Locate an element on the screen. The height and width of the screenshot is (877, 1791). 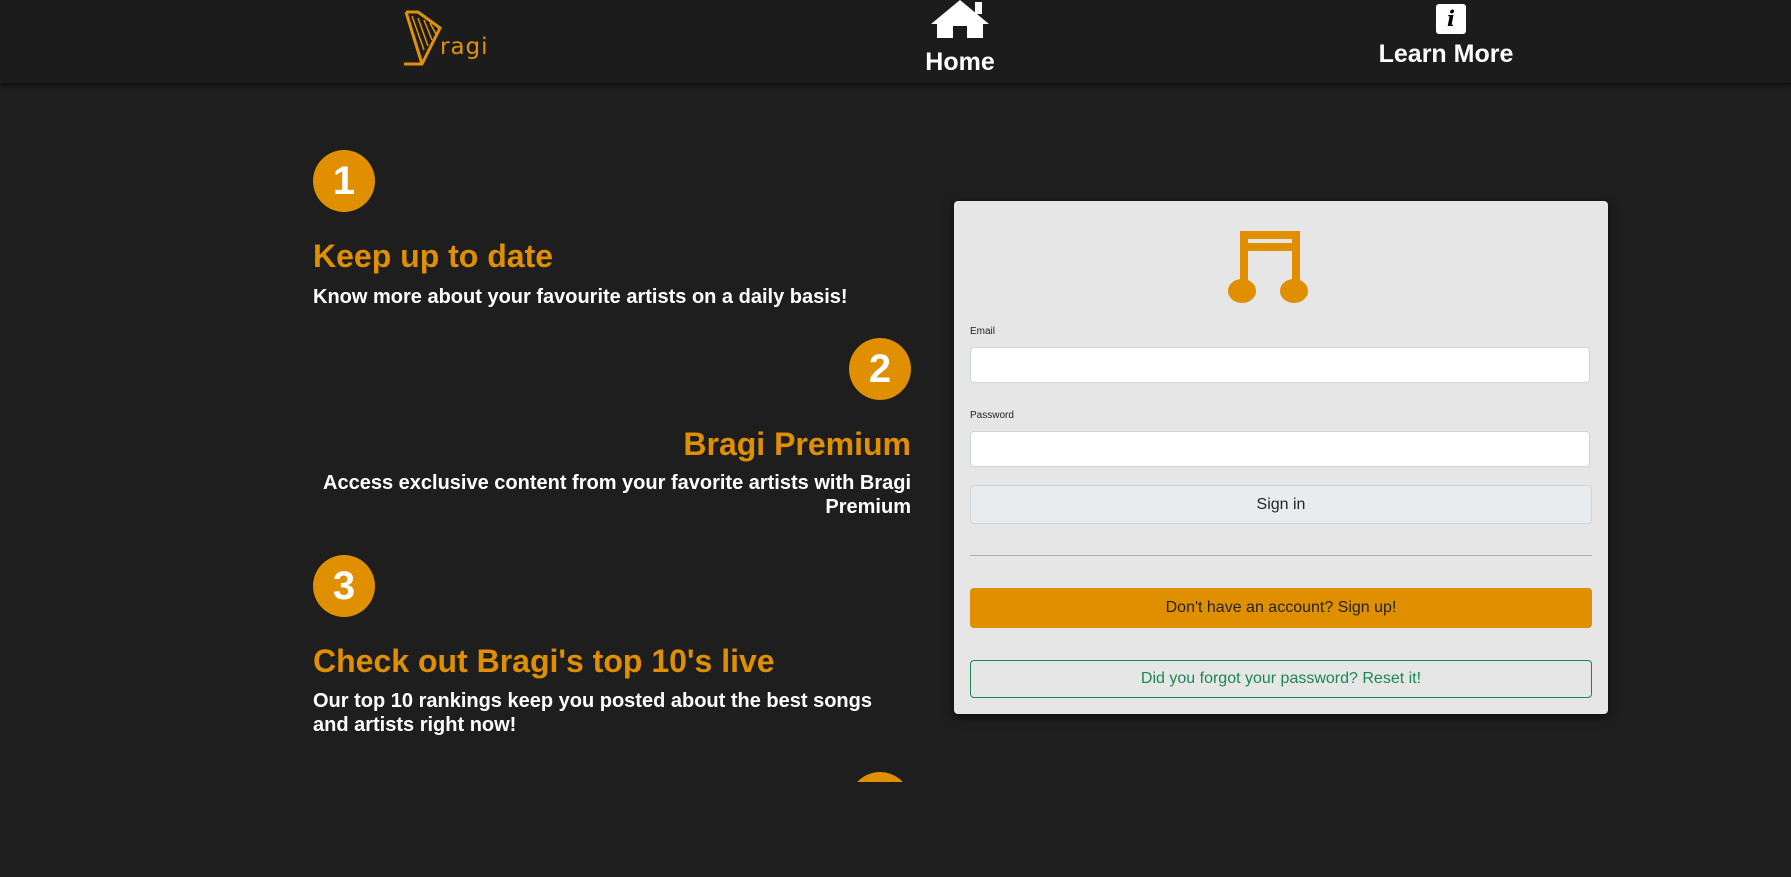
nav-learn-more-label: Learn More is located at coordinates (1446, 54).